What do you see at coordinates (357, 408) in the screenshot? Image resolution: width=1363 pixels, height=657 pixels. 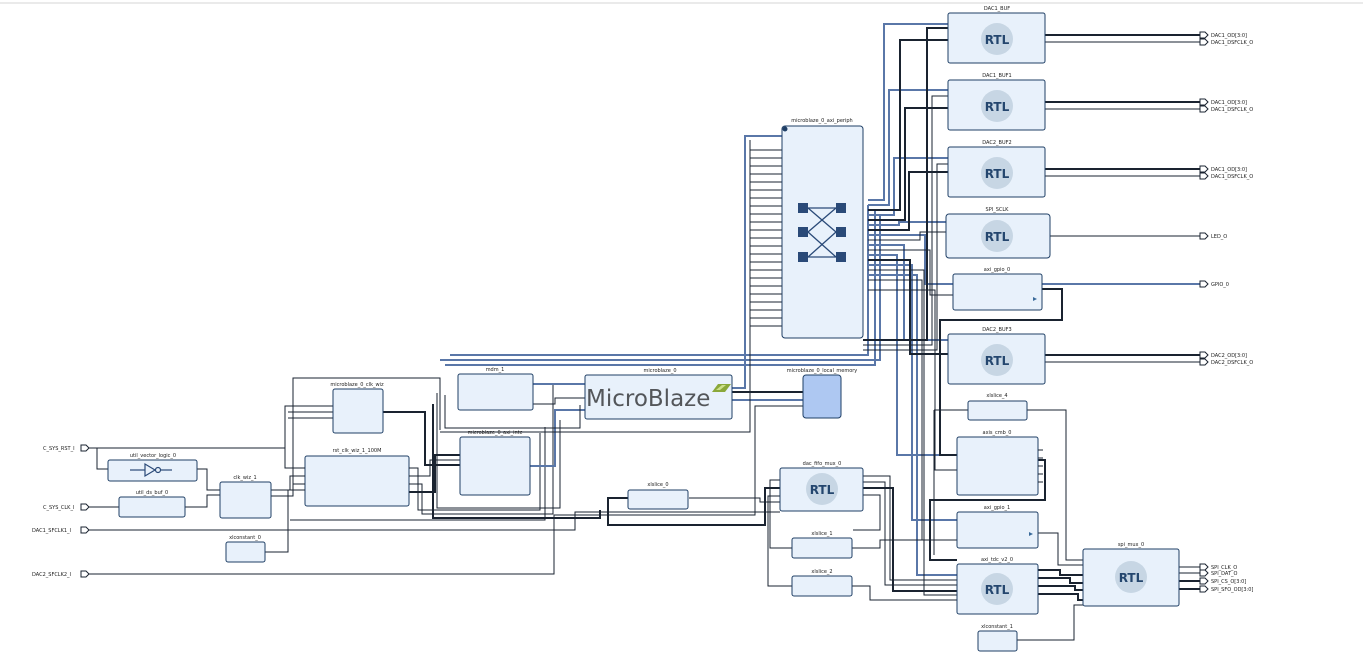 I see `block-clk-wiz: microblaze_0_clk_wiz` at bounding box center [357, 408].